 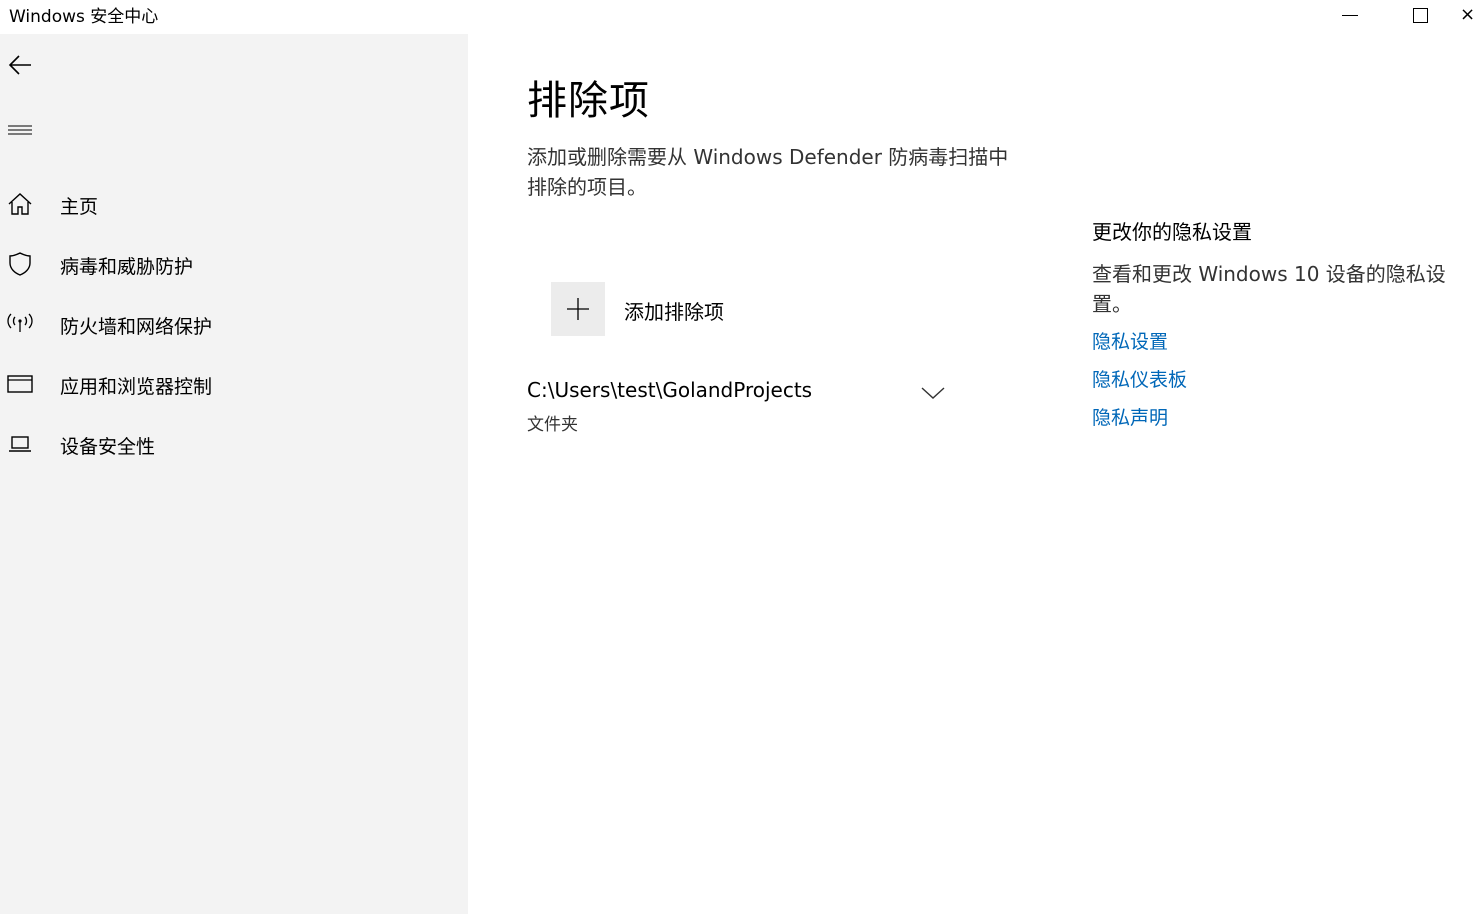 I want to click on exclusion-type: 文件夹, so click(x=552, y=425).